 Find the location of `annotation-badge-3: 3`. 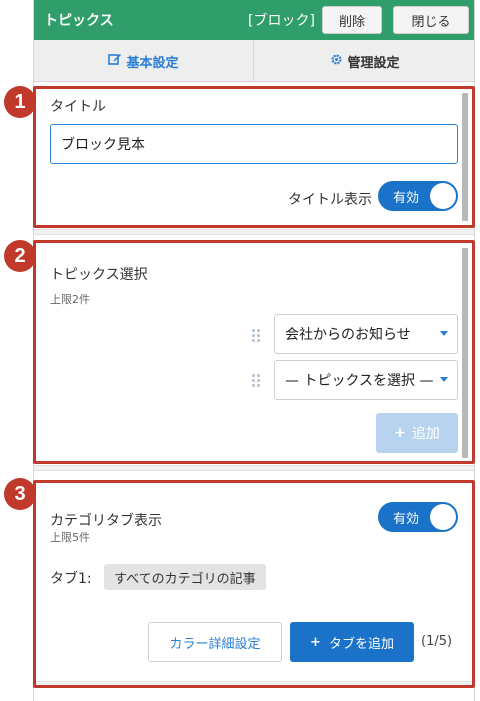

annotation-badge-3: 3 is located at coordinates (20, 494).